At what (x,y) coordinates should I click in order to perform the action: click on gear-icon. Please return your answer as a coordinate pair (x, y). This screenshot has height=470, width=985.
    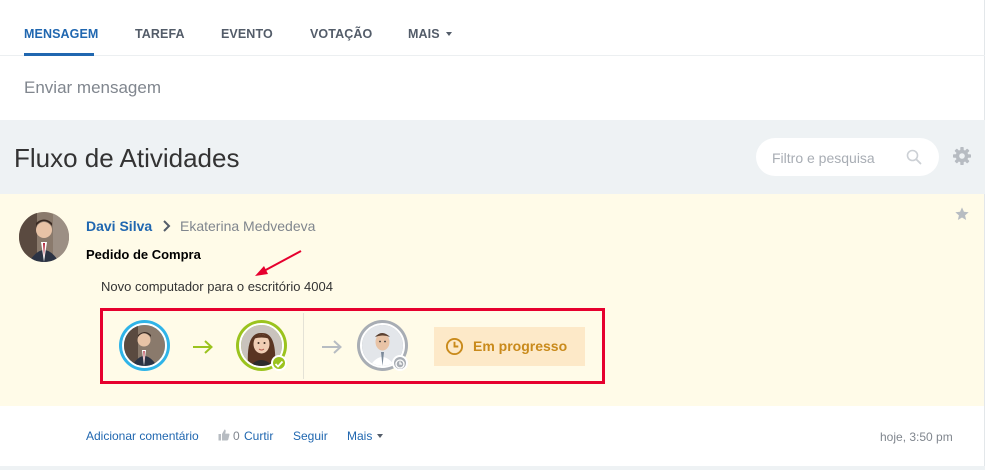
    Looking at the image, I should click on (962, 156).